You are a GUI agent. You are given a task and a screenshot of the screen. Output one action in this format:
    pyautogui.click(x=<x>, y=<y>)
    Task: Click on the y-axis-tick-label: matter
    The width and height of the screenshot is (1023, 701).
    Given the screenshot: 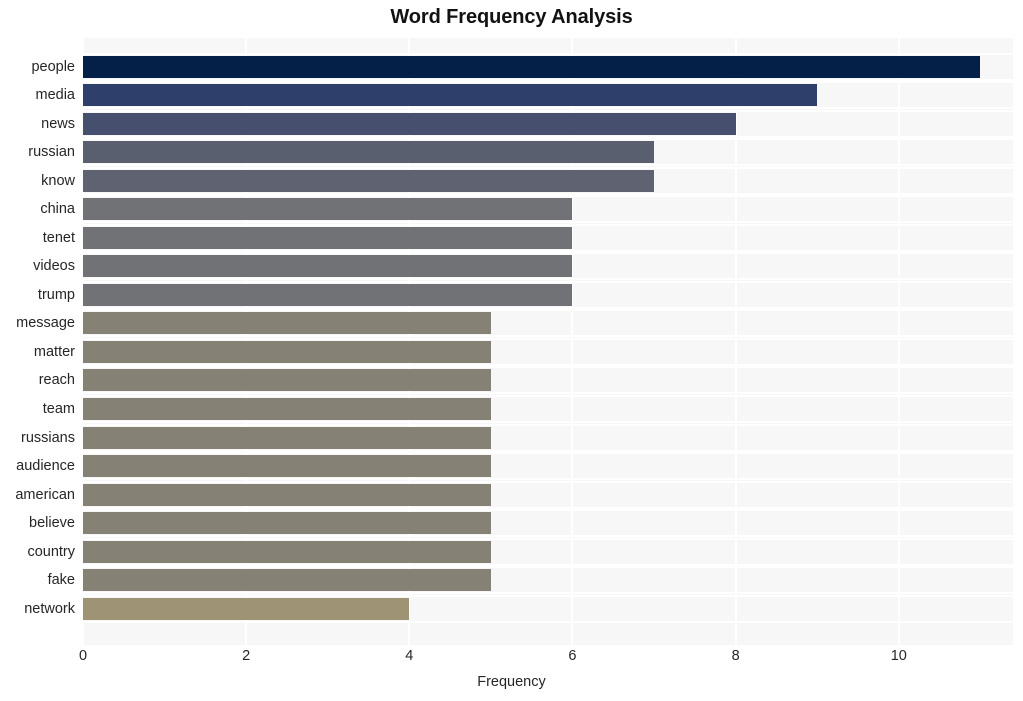 What is the action you would take?
    pyautogui.click(x=54, y=351)
    